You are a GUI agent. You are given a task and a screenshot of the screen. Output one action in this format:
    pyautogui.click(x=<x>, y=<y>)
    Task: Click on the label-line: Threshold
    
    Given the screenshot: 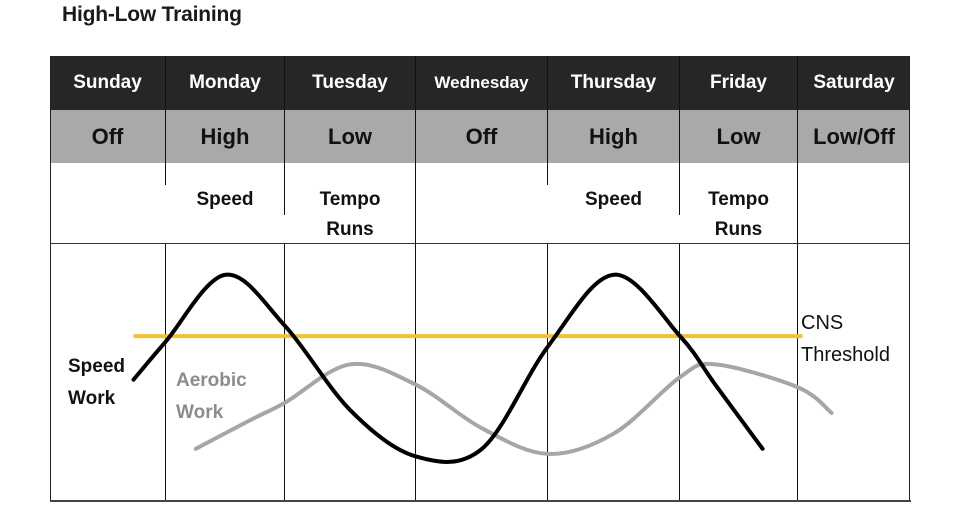 What is the action you would take?
    pyautogui.click(x=845, y=355)
    